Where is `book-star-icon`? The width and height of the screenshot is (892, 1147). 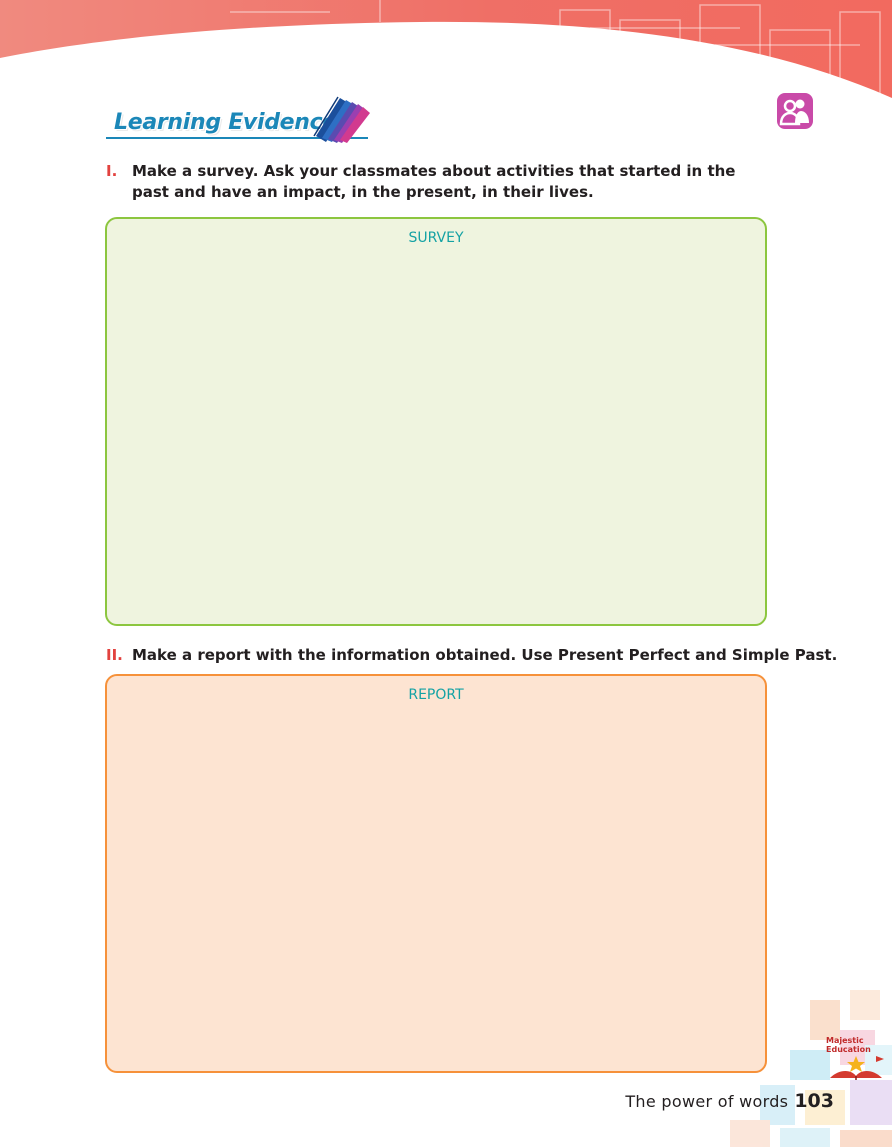 book-star-icon is located at coordinates (857, 1068).